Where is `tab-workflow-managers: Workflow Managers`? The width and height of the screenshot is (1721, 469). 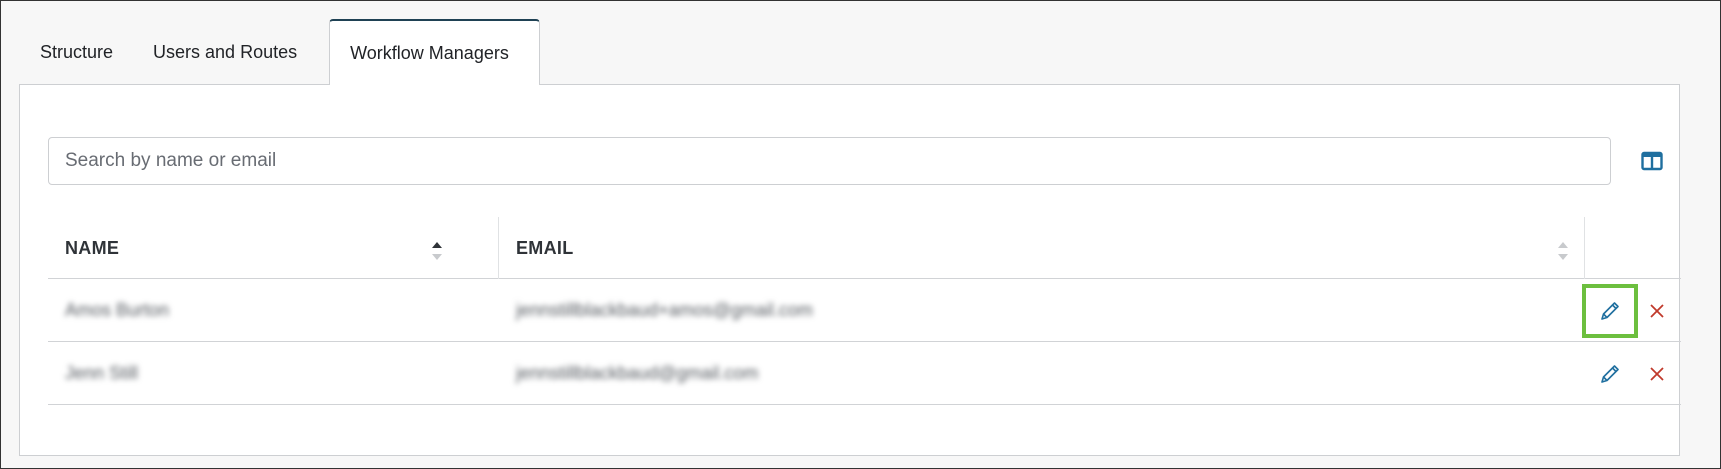
tab-workflow-managers: Workflow Managers is located at coordinates (434, 52).